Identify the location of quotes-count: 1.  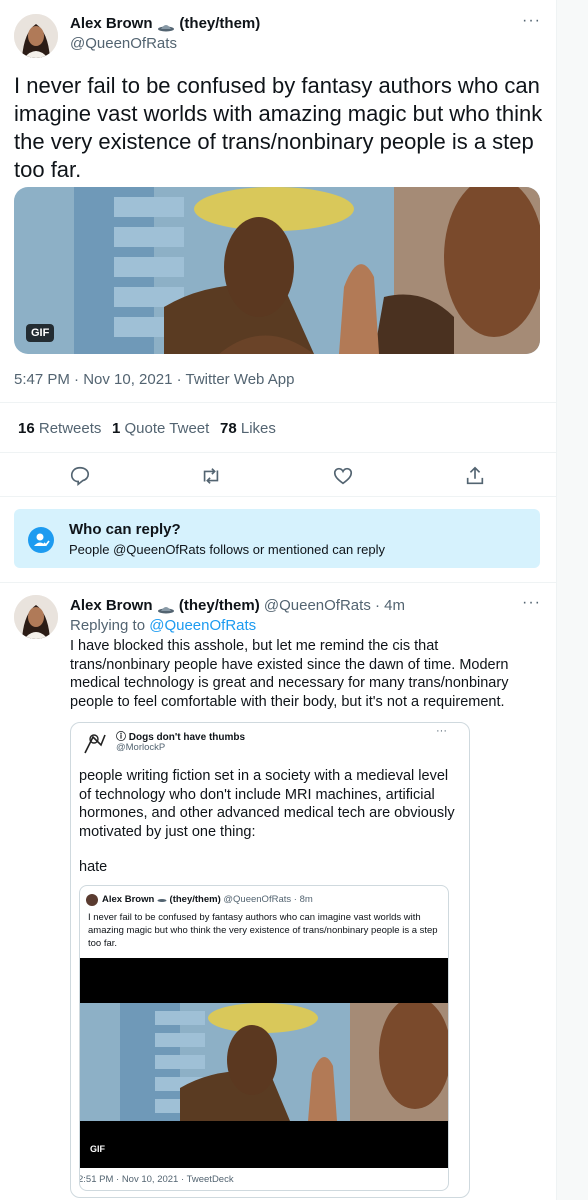
(116, 428).